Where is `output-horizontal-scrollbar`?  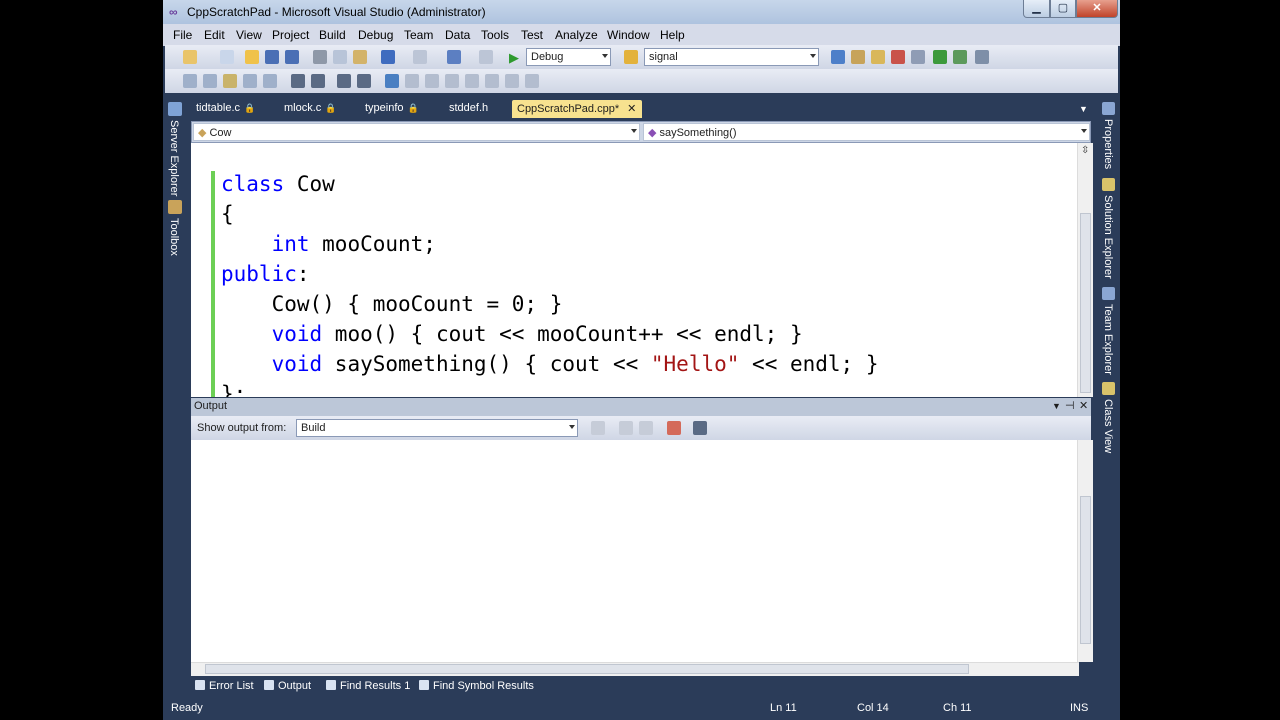 output-horizontal-scrollbar is located at coordinates (635, 669).